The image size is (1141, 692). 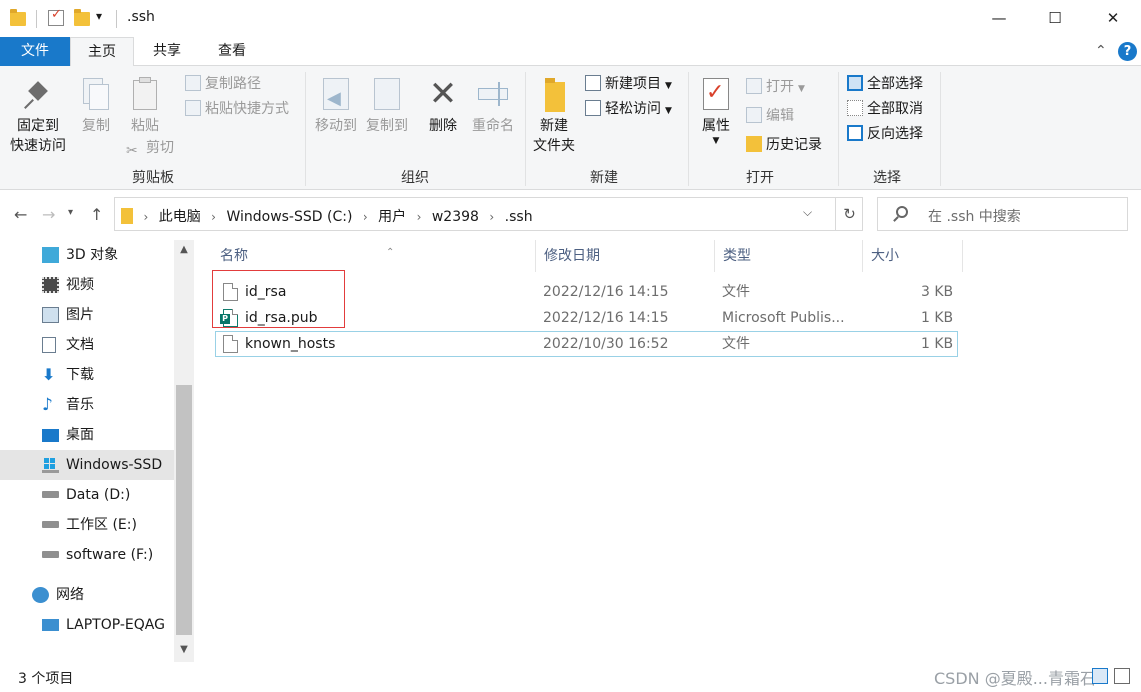 I want to click on table-row: known_hosts 2022/10/30 16:52 文件 1 KB, so click(x=586, y=344).